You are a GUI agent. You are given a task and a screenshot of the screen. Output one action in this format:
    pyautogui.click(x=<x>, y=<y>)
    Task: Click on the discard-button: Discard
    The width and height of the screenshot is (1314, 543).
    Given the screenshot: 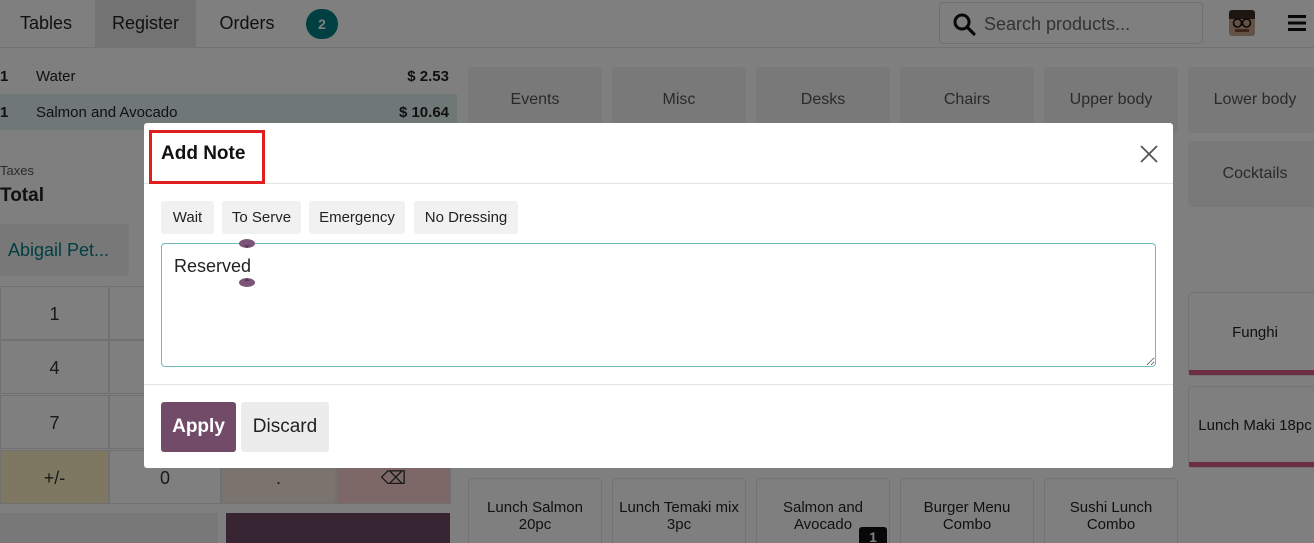 What is the action you would take?
    pyautogui.click(x=285, y=427)
    